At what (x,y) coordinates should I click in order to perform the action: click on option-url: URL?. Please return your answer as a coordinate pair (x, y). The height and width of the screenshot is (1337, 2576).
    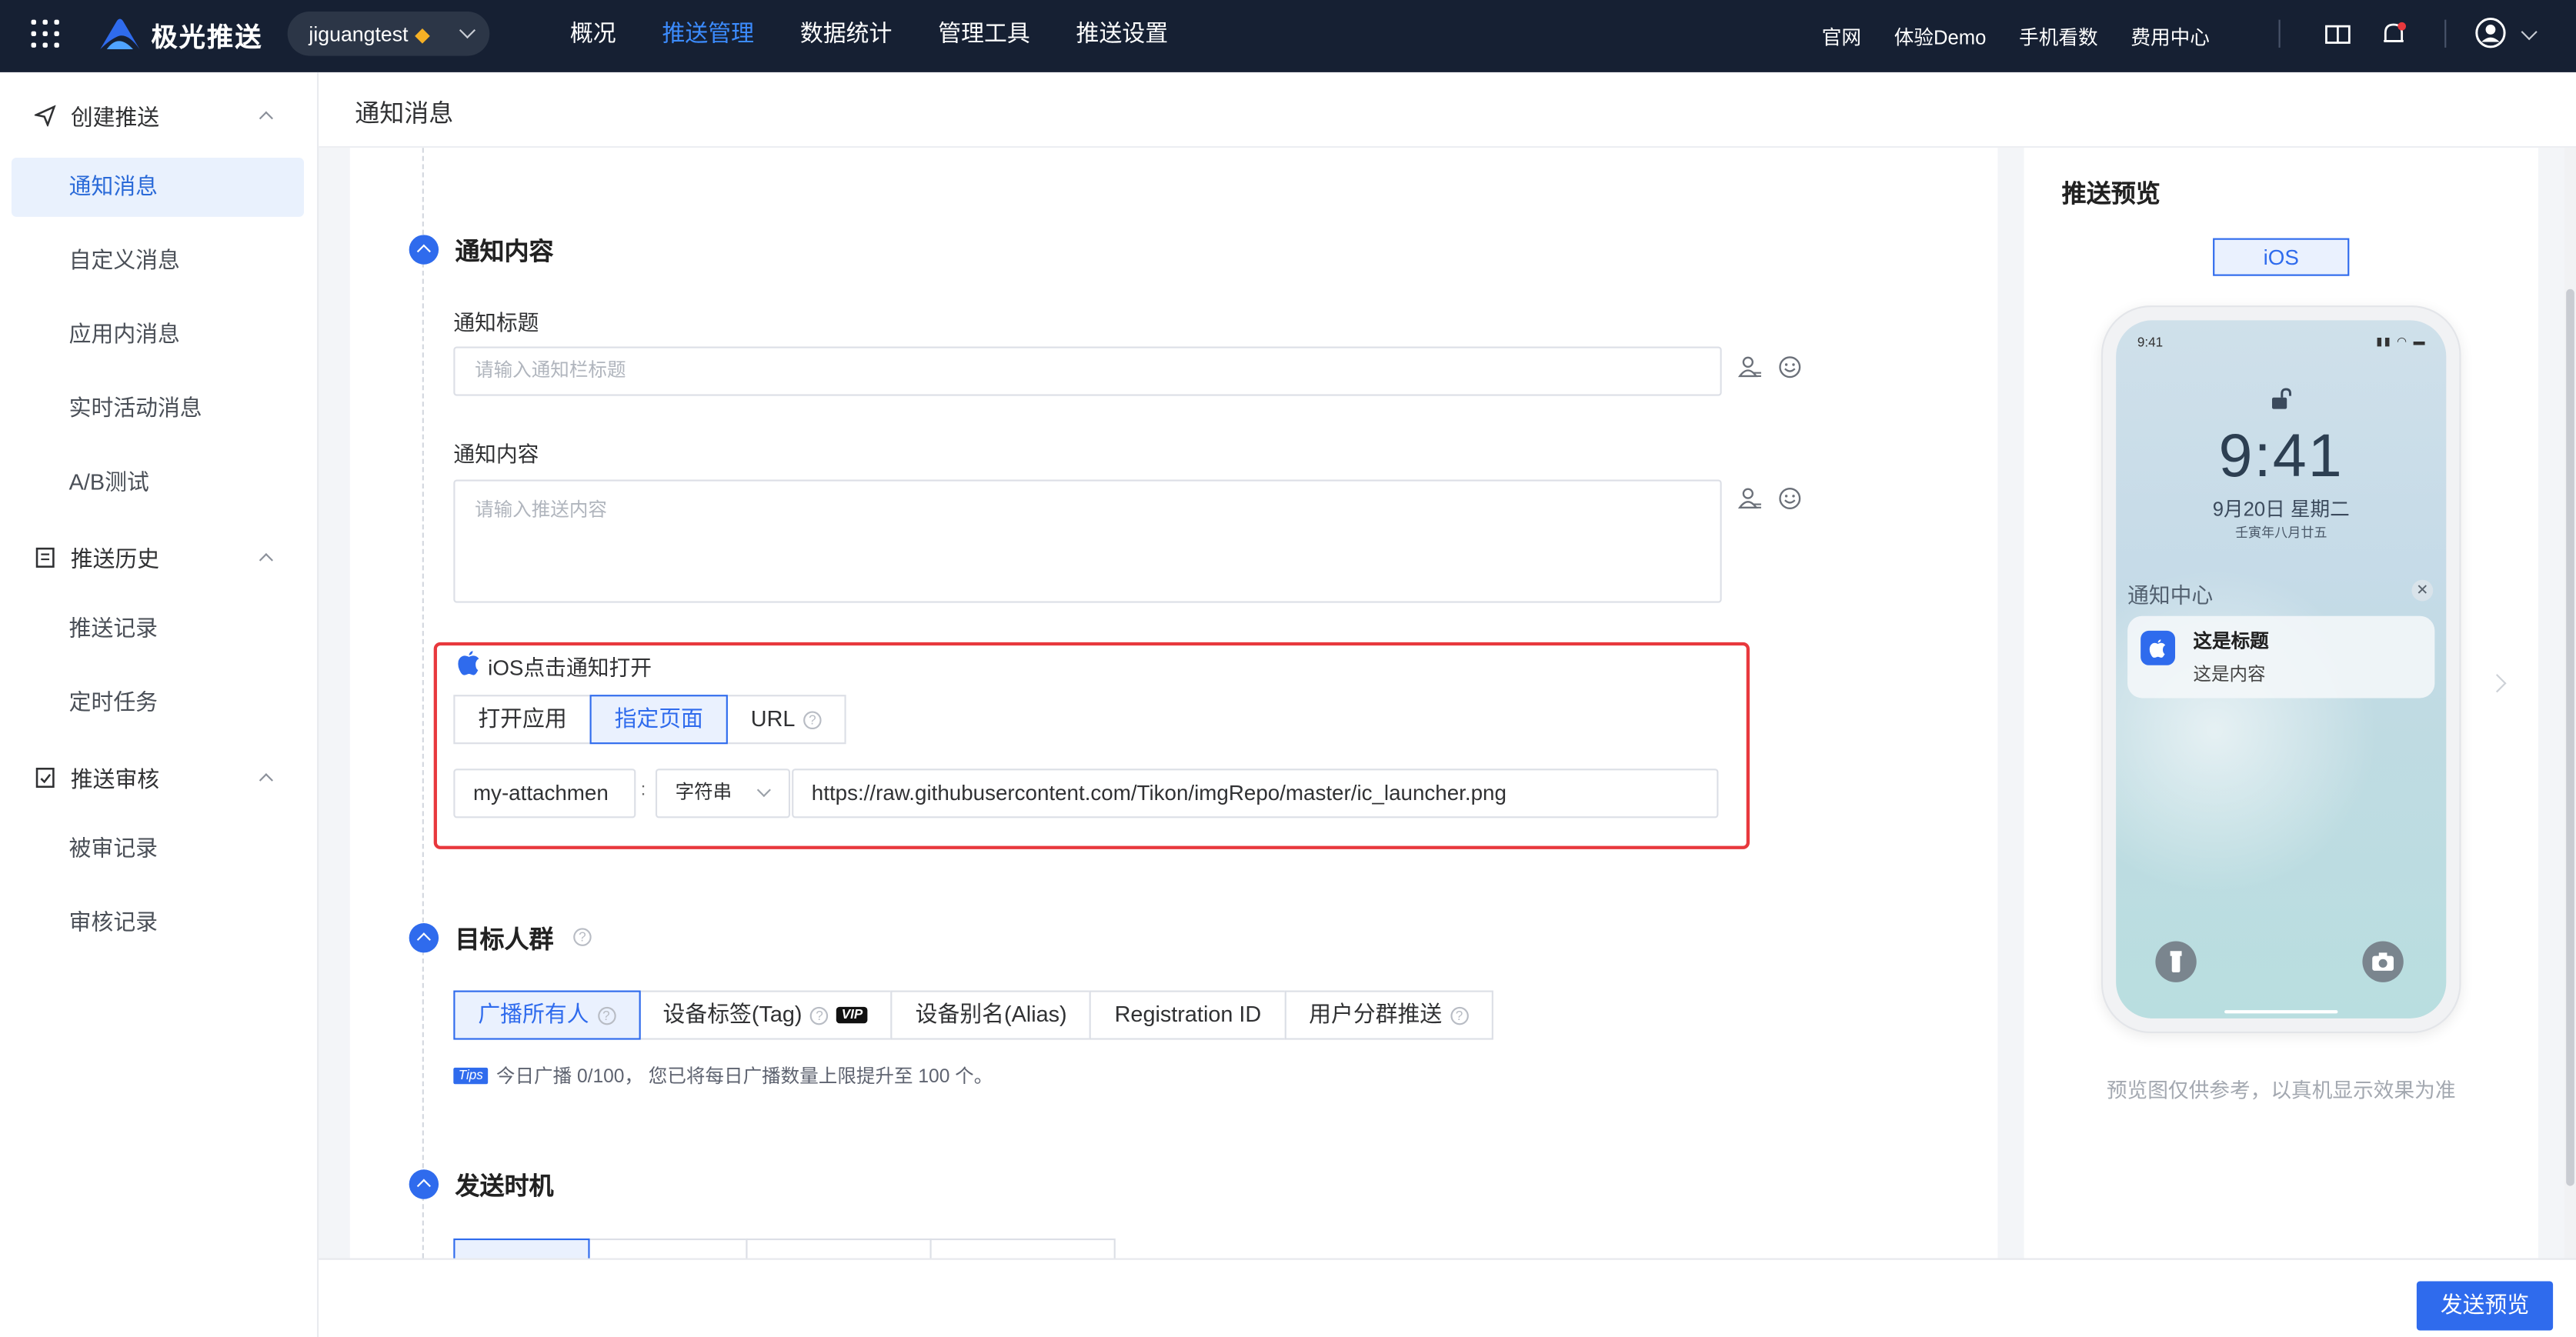
    Looking at the image, I should click on (786, 720).